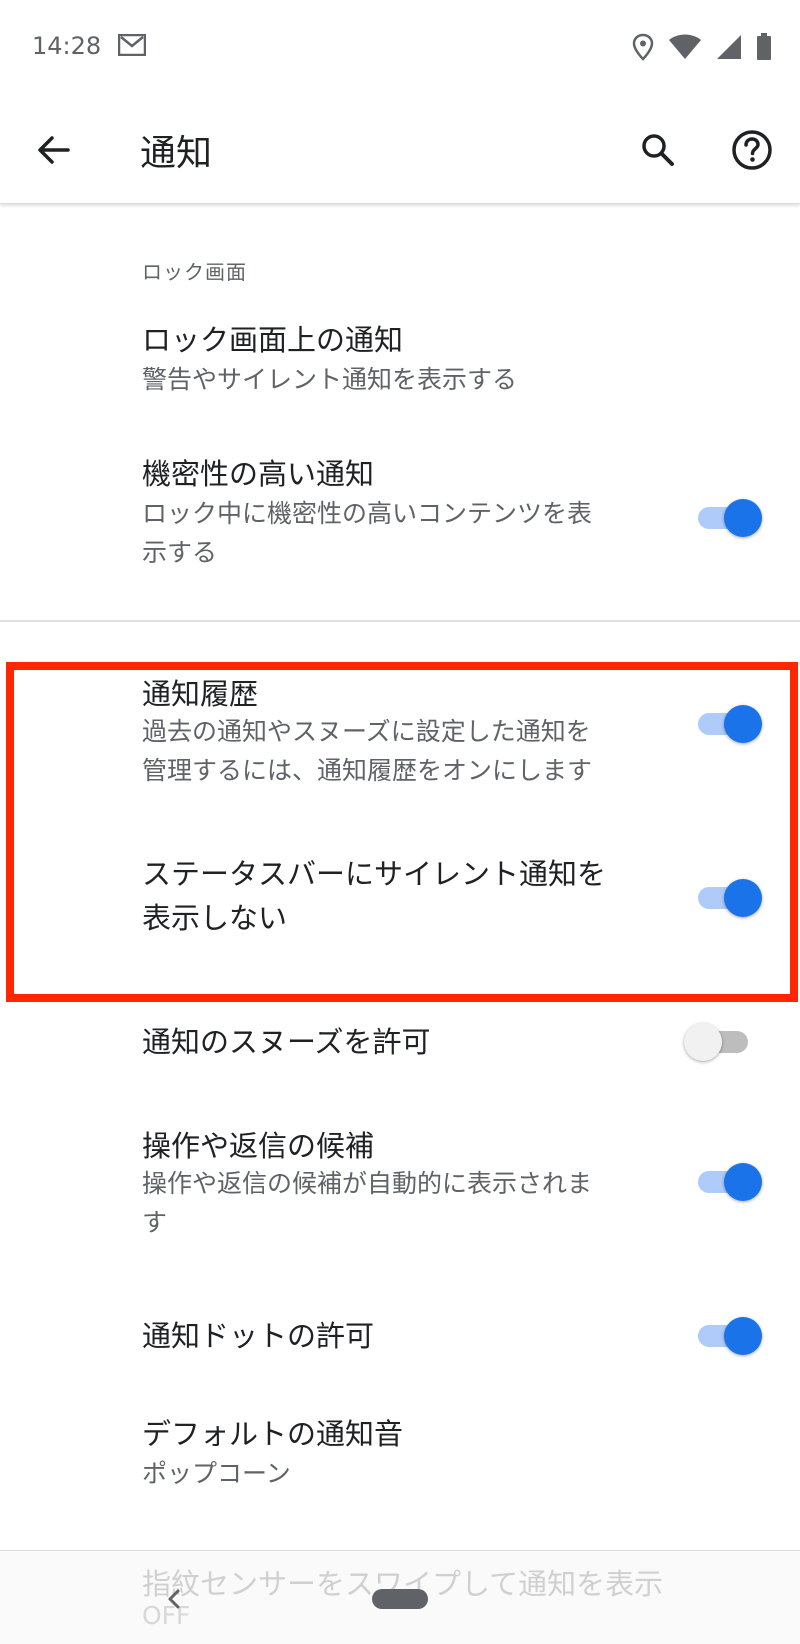  I want to click on lock-screen-notifications-item: ロック画面上の通知 警告やサイレント通知を表示する, so click(400, 361).